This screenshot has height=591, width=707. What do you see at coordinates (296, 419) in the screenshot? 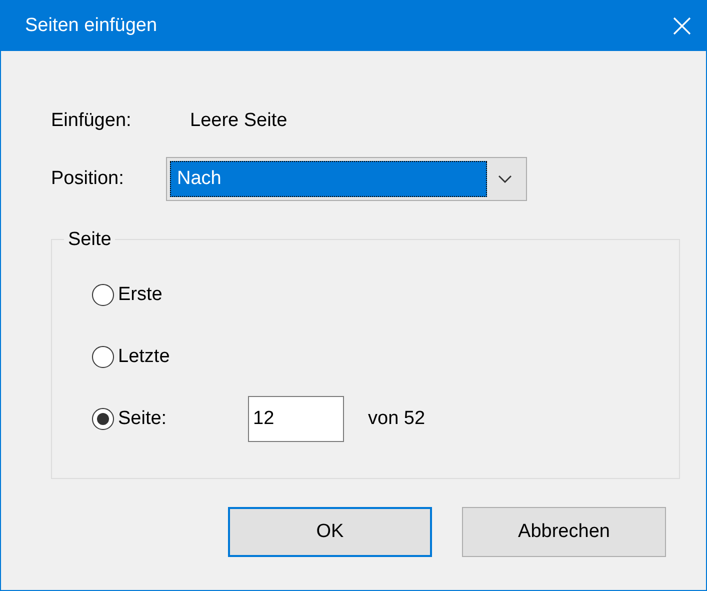
I see `page-number-field: 12` at bounding box center [296, 419].